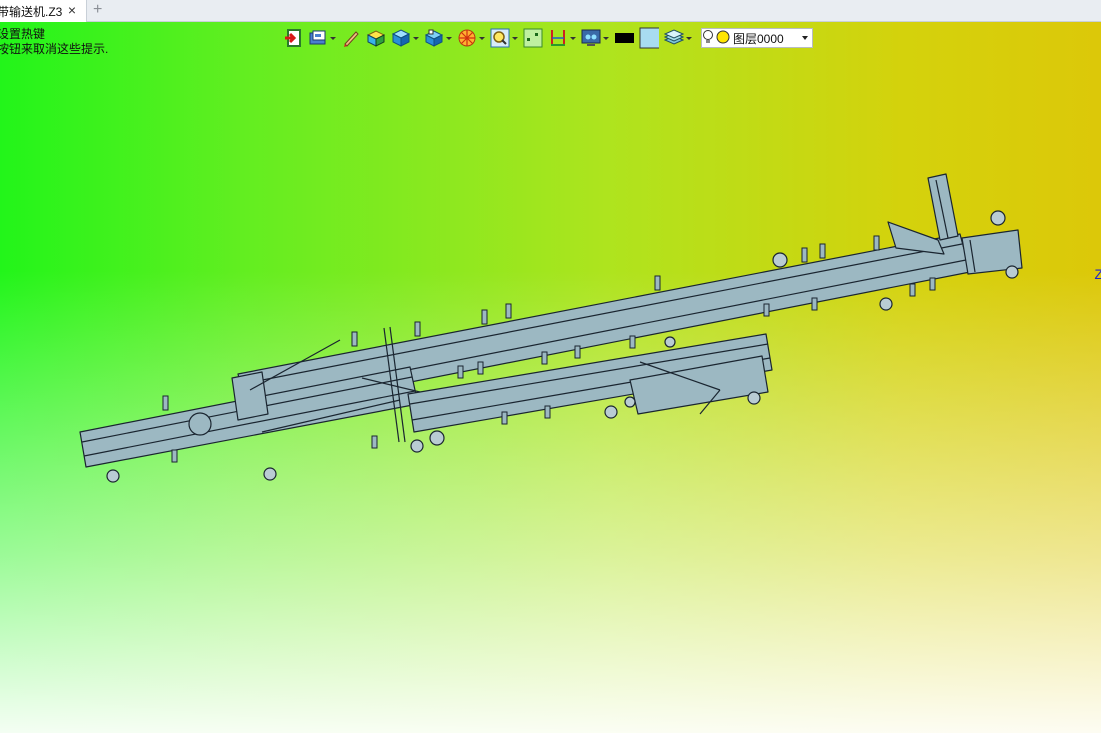 The width and height of the screenshot is (1101, 733). I want to click on layer-color-icon, so click(723, 38).